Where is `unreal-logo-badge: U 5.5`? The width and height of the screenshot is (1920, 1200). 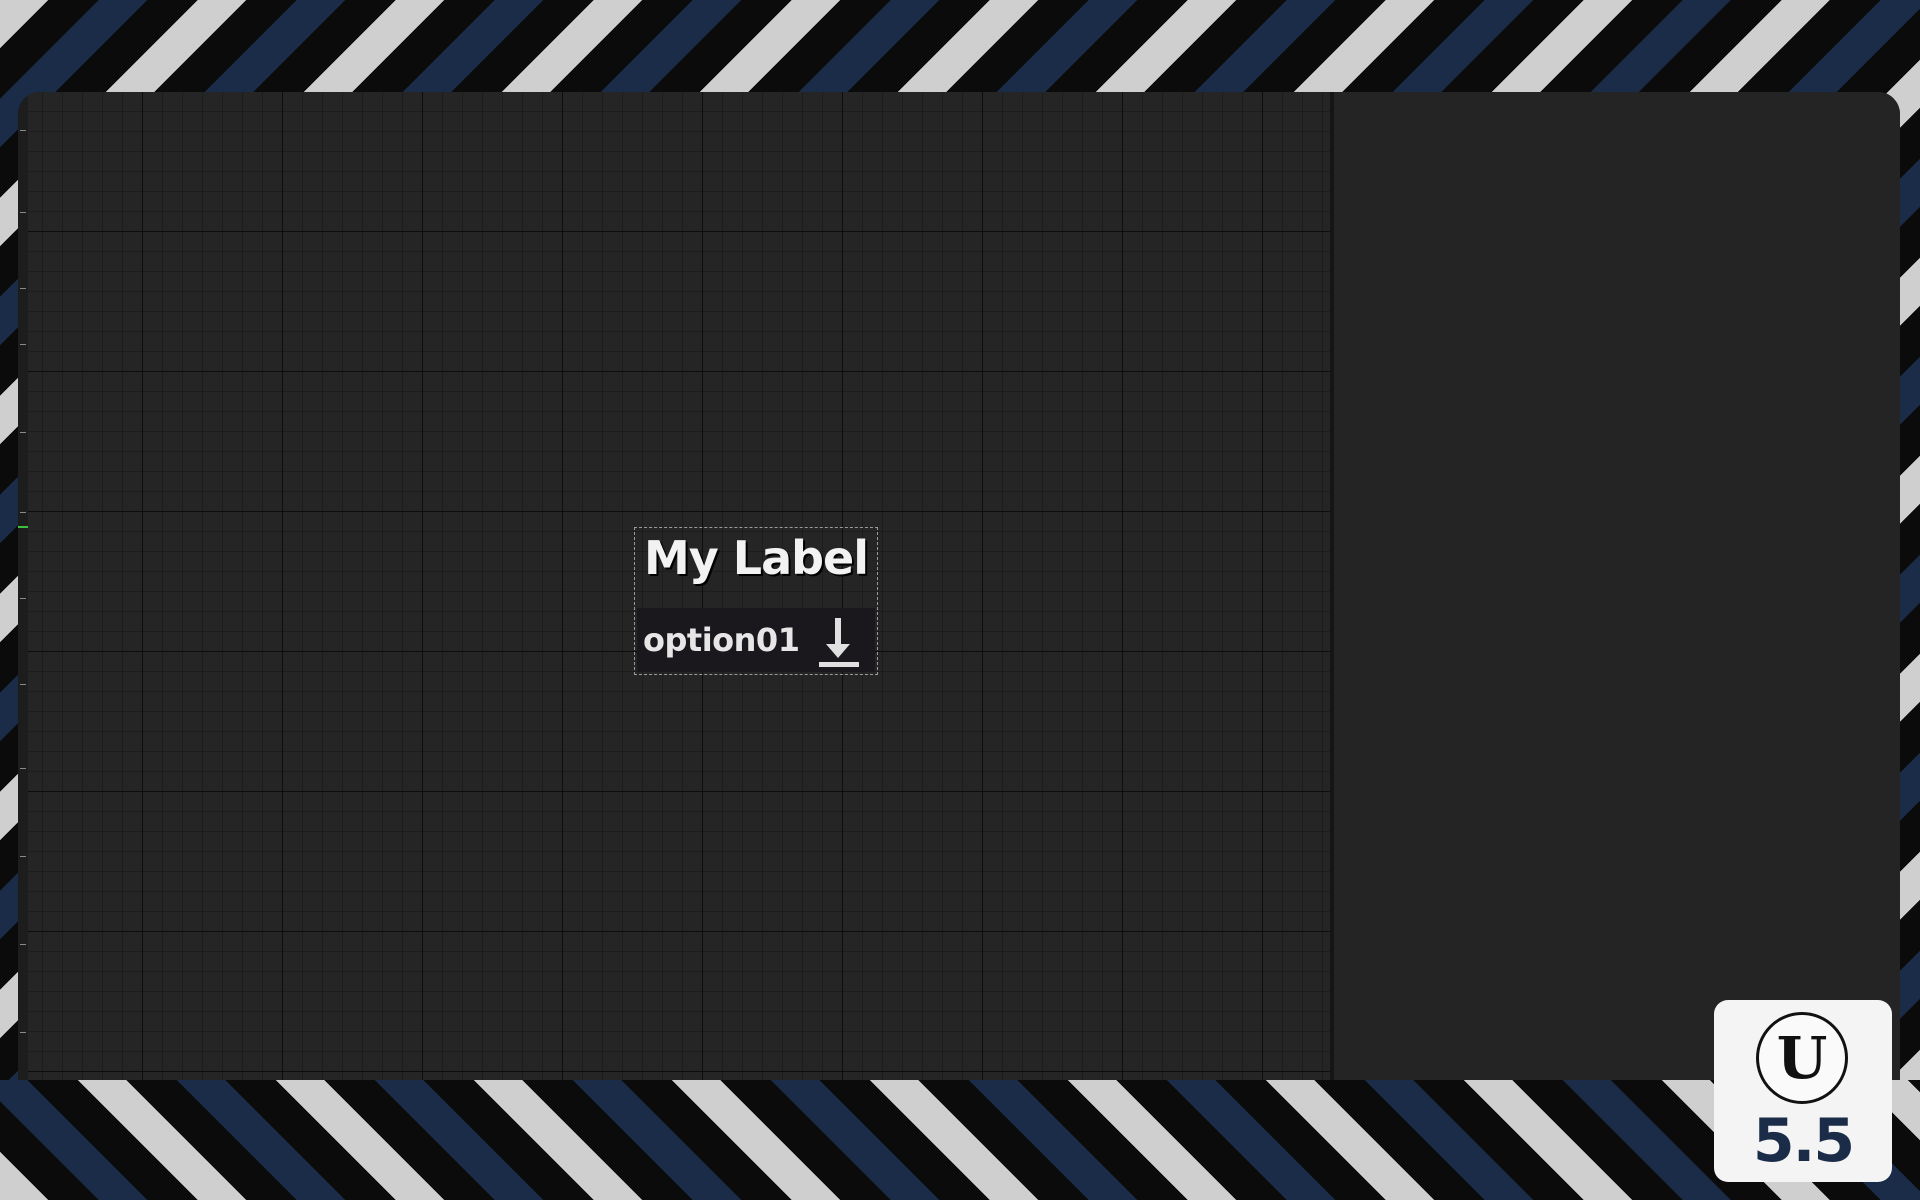 unreal-logo-badge: U 5.5 is located at coordinates (1803, 1091).